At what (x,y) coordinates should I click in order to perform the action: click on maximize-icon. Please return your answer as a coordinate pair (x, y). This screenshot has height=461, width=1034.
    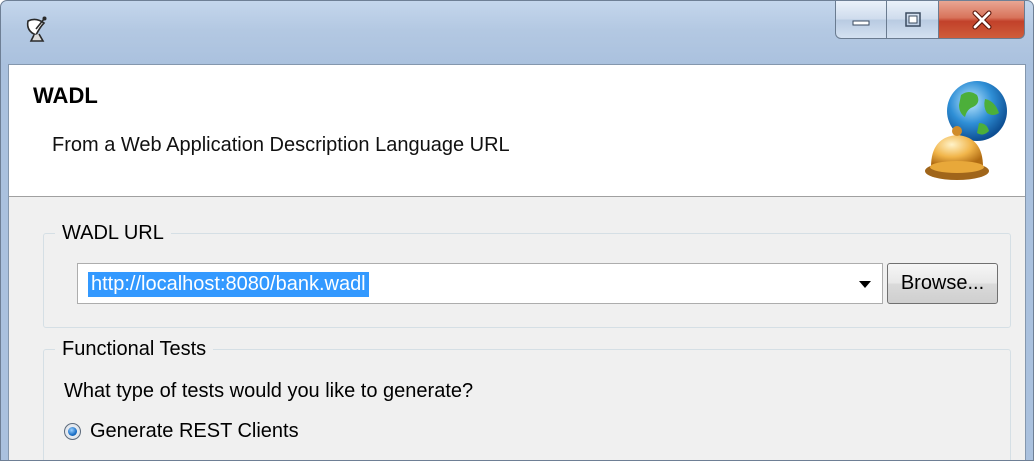
    Looking at the image, I should click on (912, 19).